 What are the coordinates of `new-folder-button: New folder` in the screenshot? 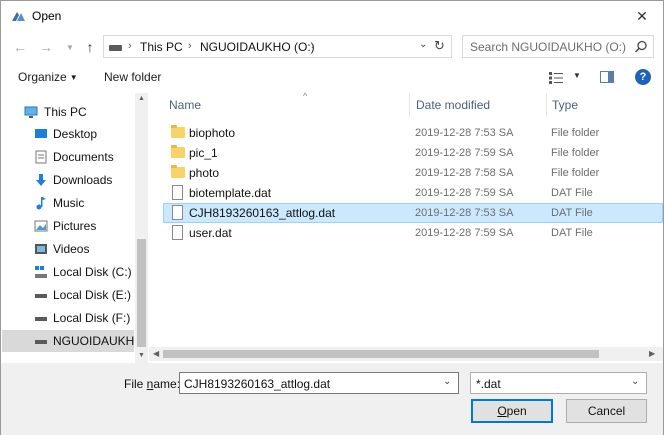 It's located at (132, 77).